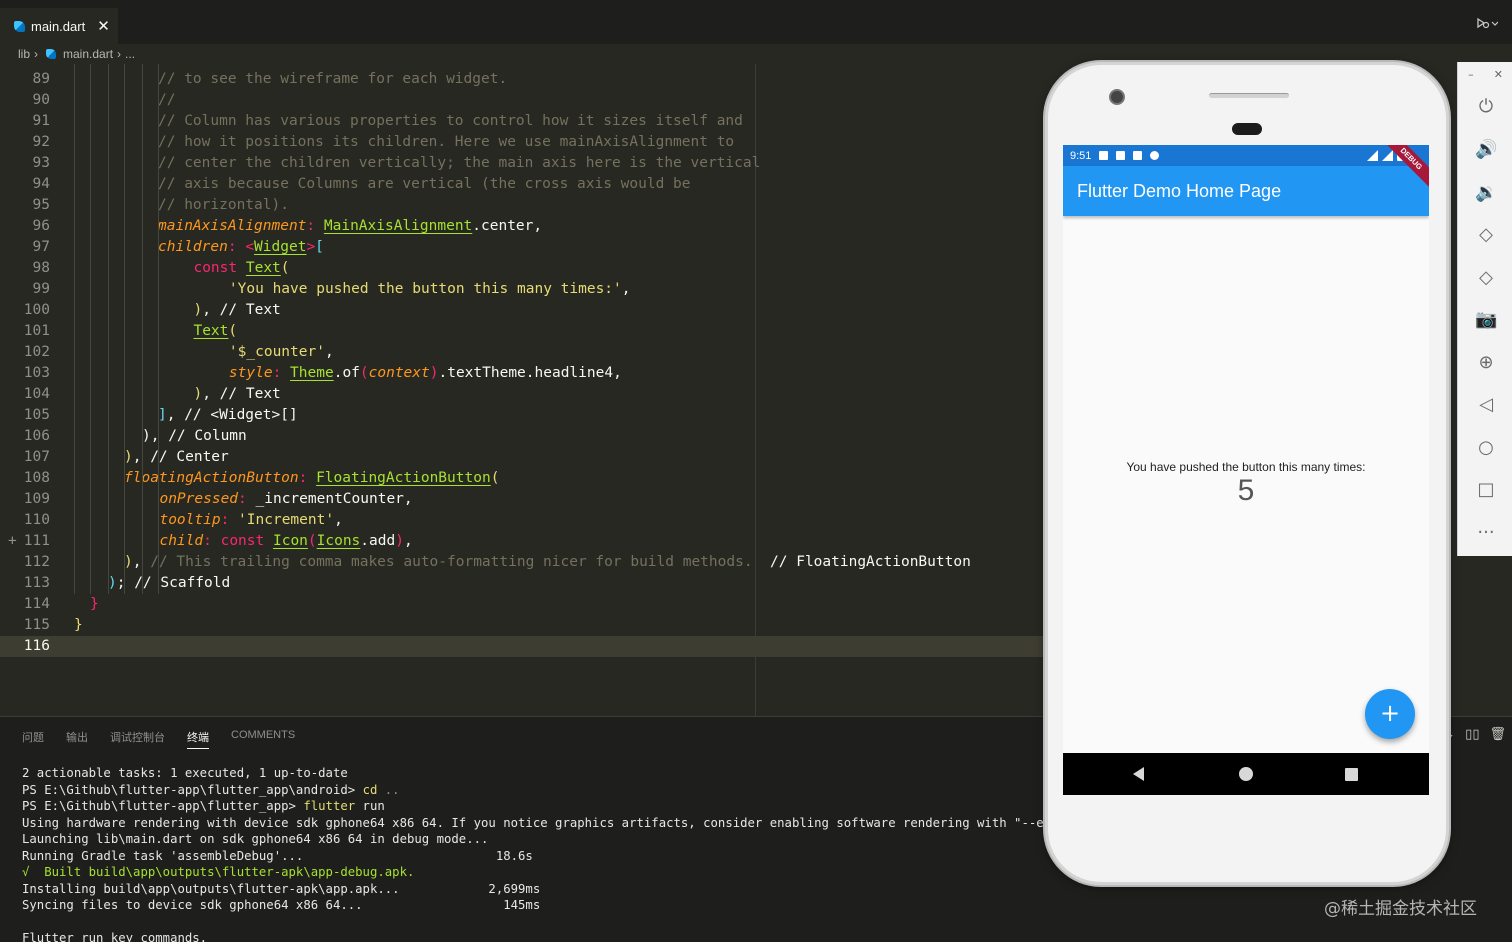  I want to click on earpiece-line, so click(1249, 95).